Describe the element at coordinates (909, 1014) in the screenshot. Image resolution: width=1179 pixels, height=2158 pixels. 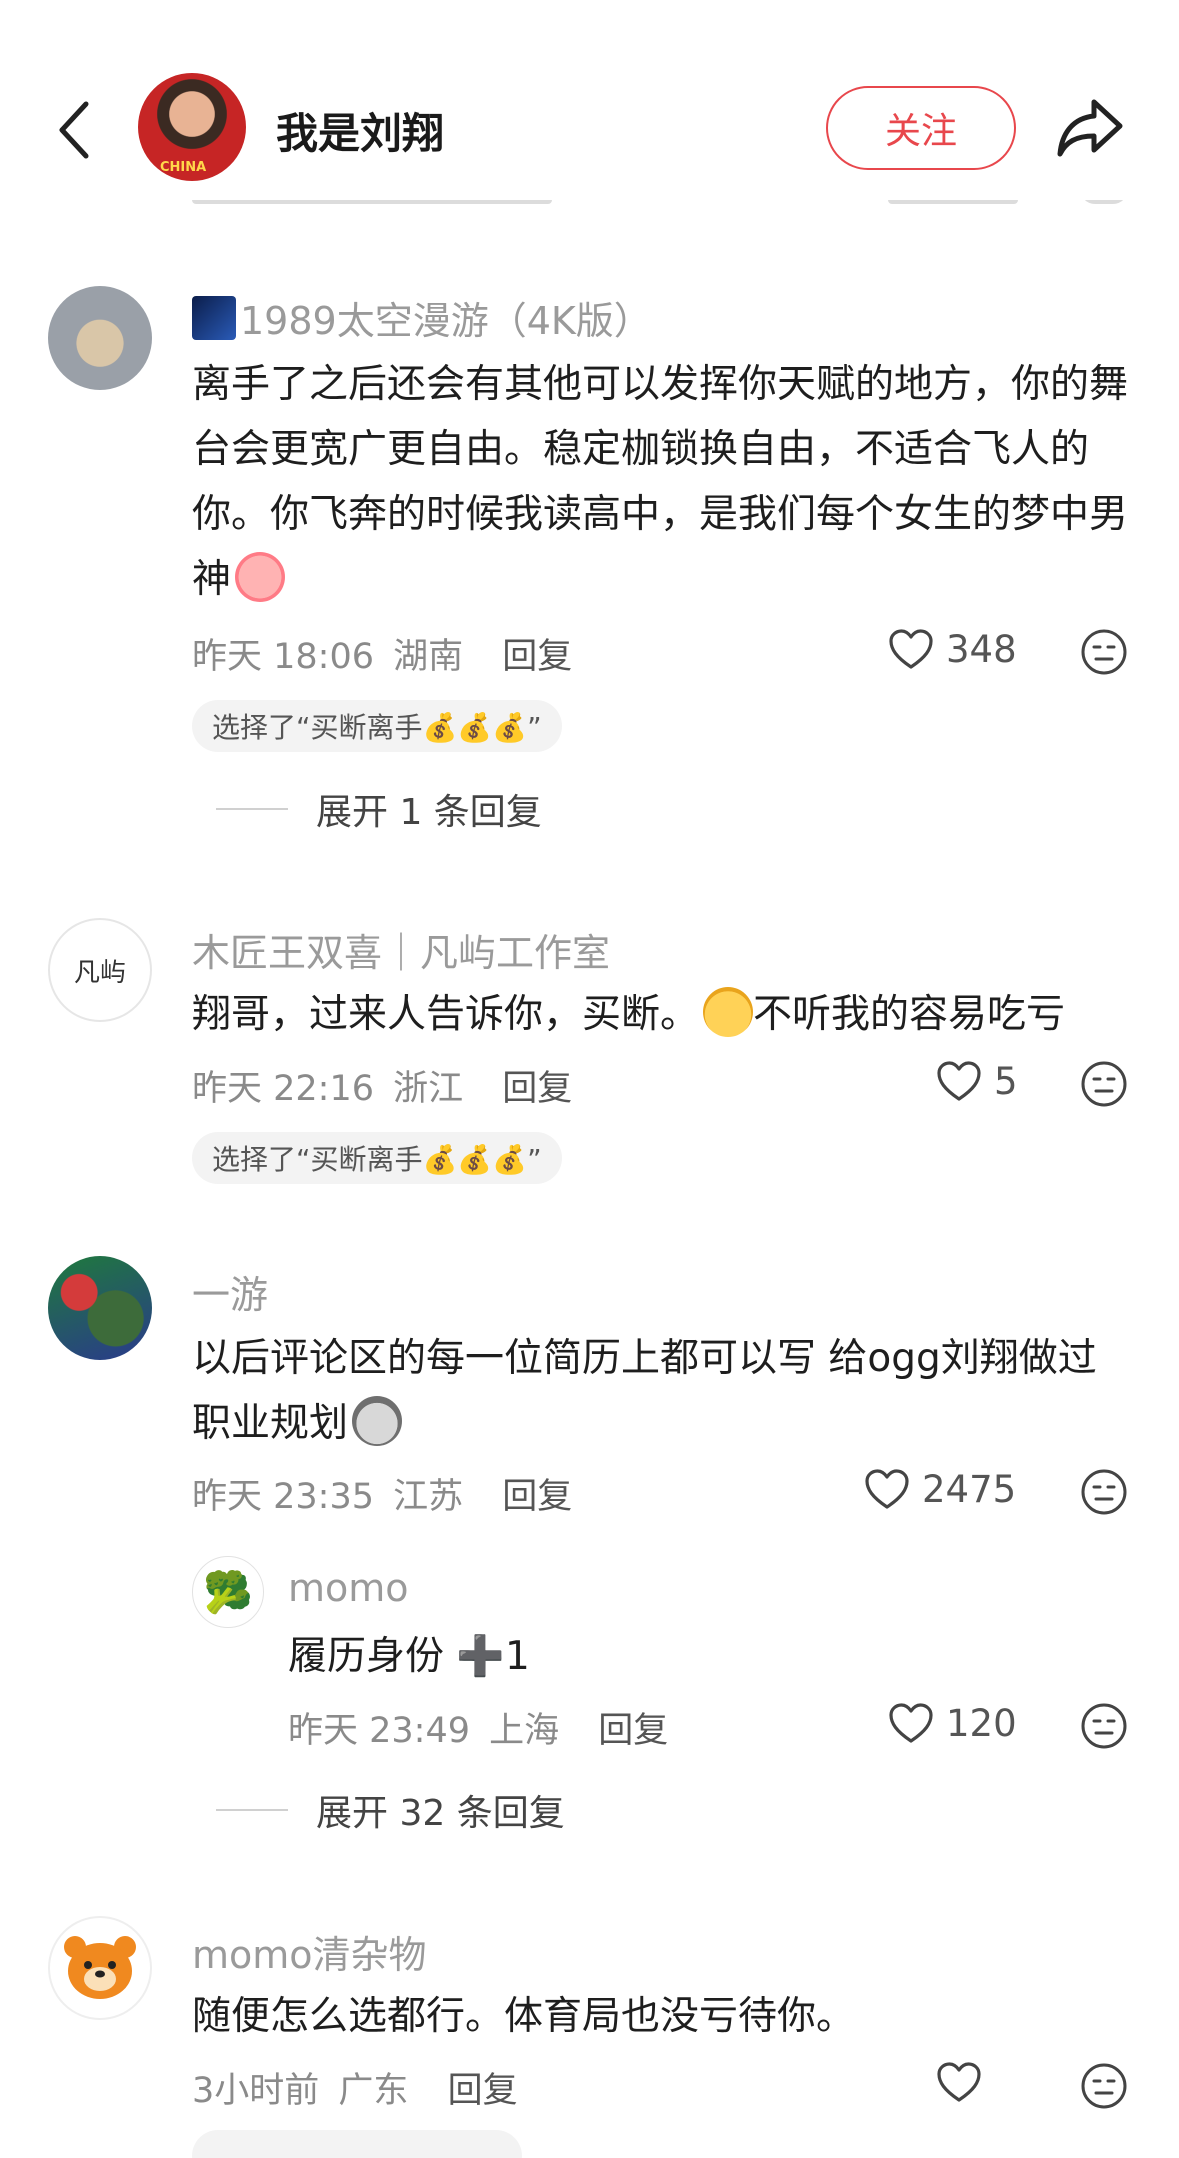
I see `comment-text-tail: 不听我的容易吃亏` at that location.